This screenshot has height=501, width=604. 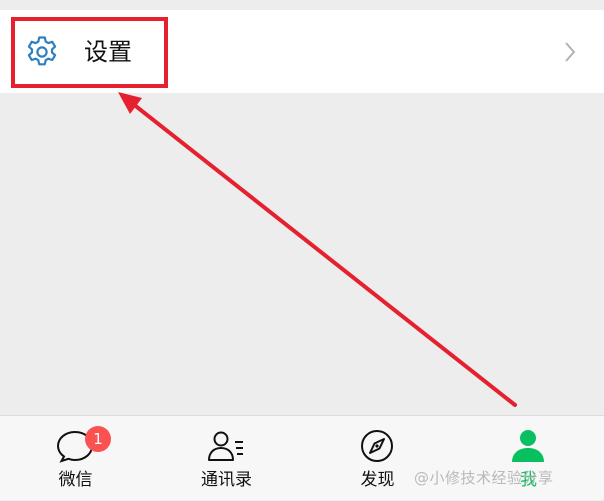 What do you see at coordinates (302, 5) in the screenshot?
I see `top-strip` at bounding box center [302, 5].